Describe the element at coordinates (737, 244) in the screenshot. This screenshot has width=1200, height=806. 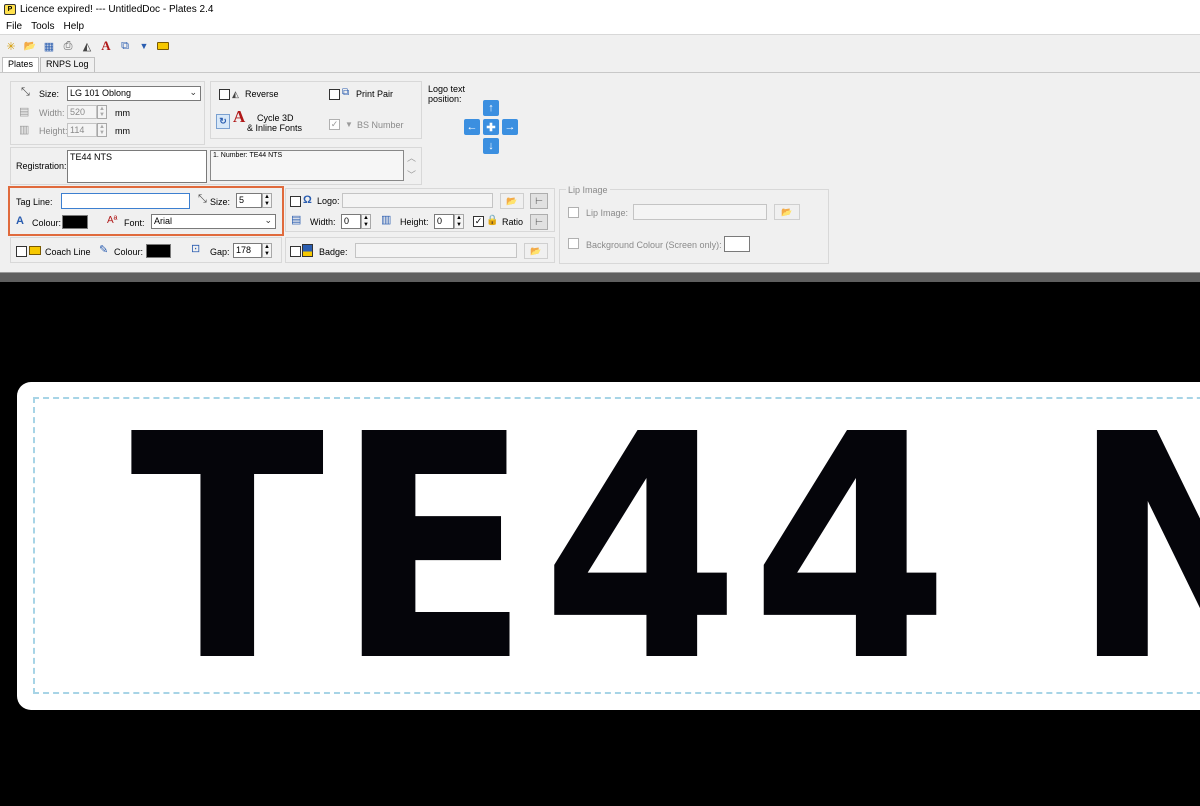
I see `background-colour-swatch` at that location.